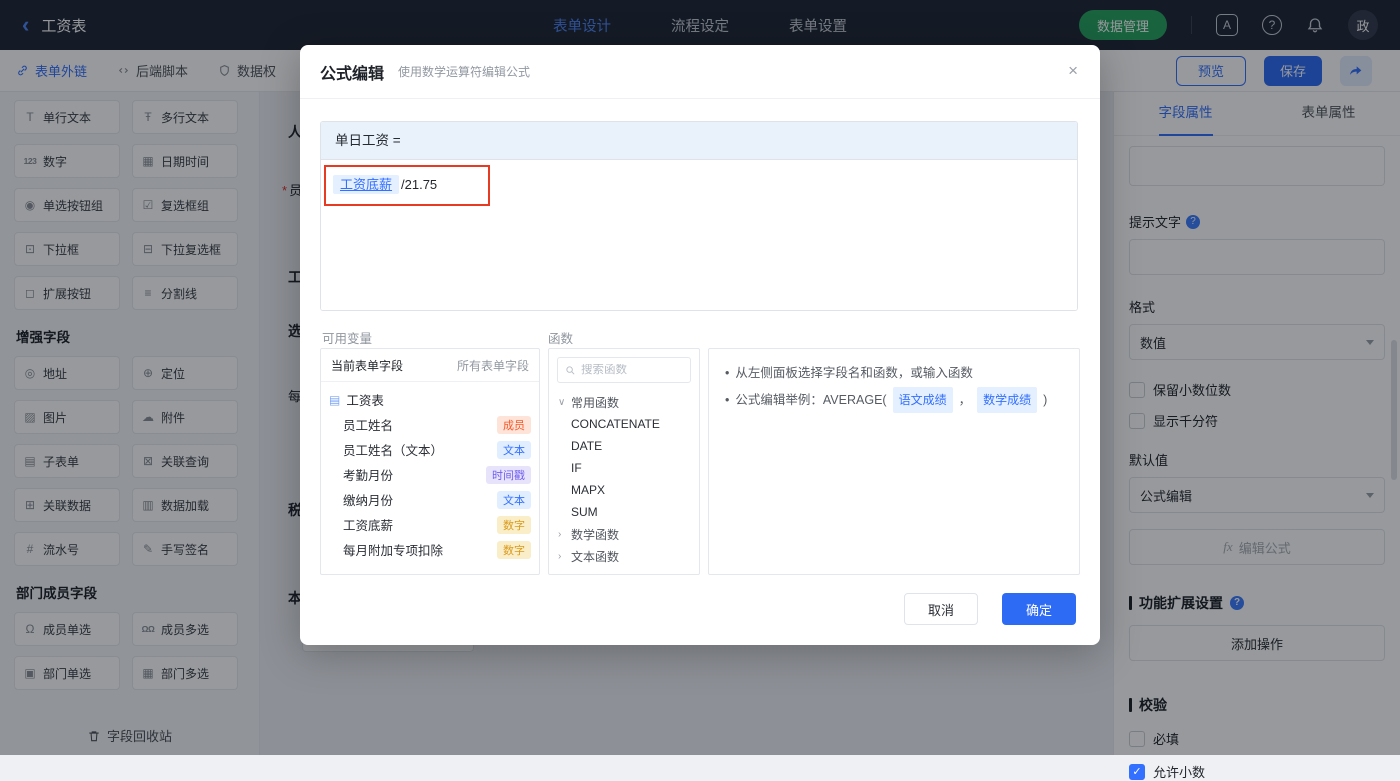 Image resolution: width=1400 pixels, height=781 pixels. What do you see at coordinates (560, 337) in the screenshot?
I see `functions-label: 函数` at bounding box center [560, 337].